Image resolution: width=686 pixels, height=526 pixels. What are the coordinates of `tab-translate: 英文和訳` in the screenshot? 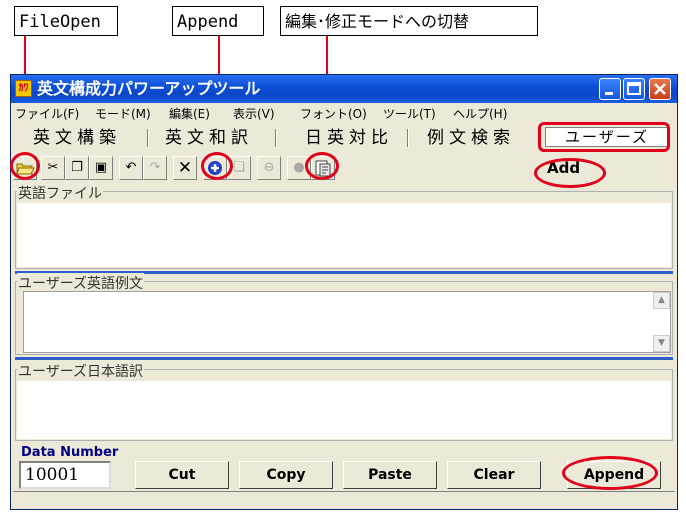 It's located at (209, 138).